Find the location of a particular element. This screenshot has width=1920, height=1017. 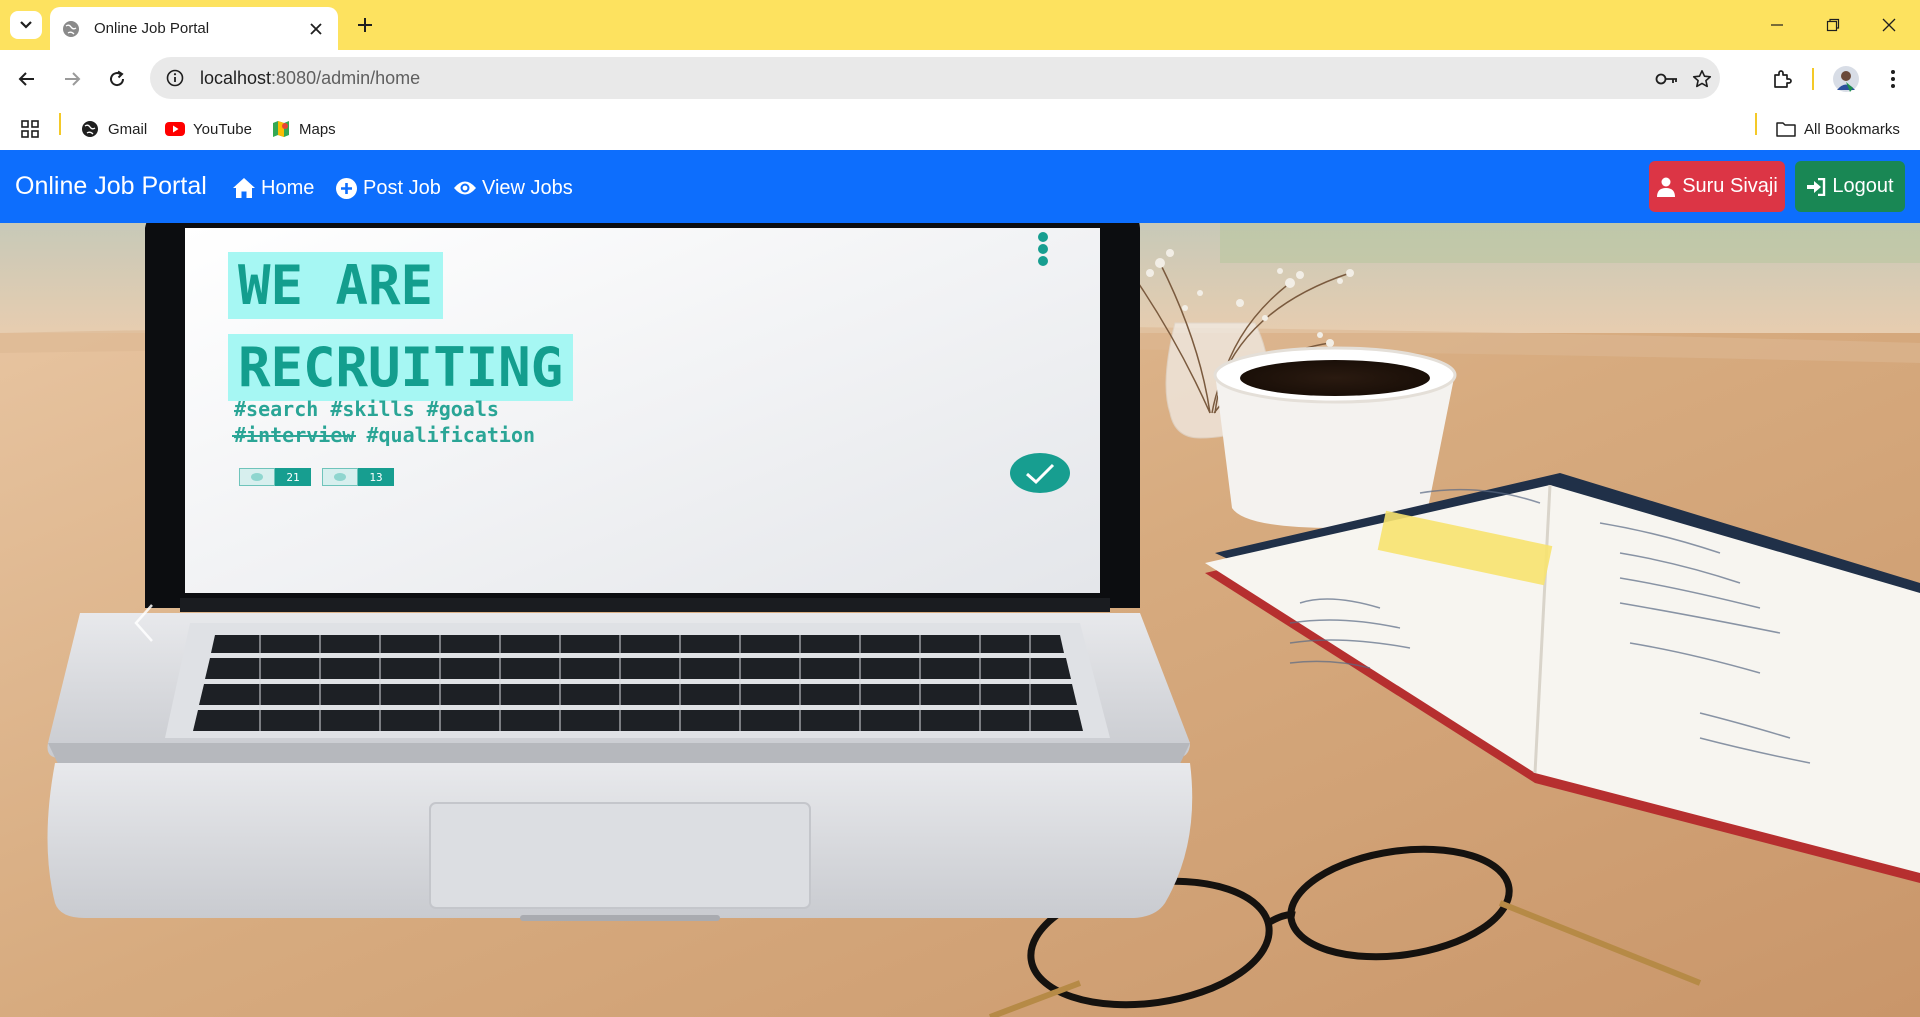

back-button is located at coordinates (27, 79).